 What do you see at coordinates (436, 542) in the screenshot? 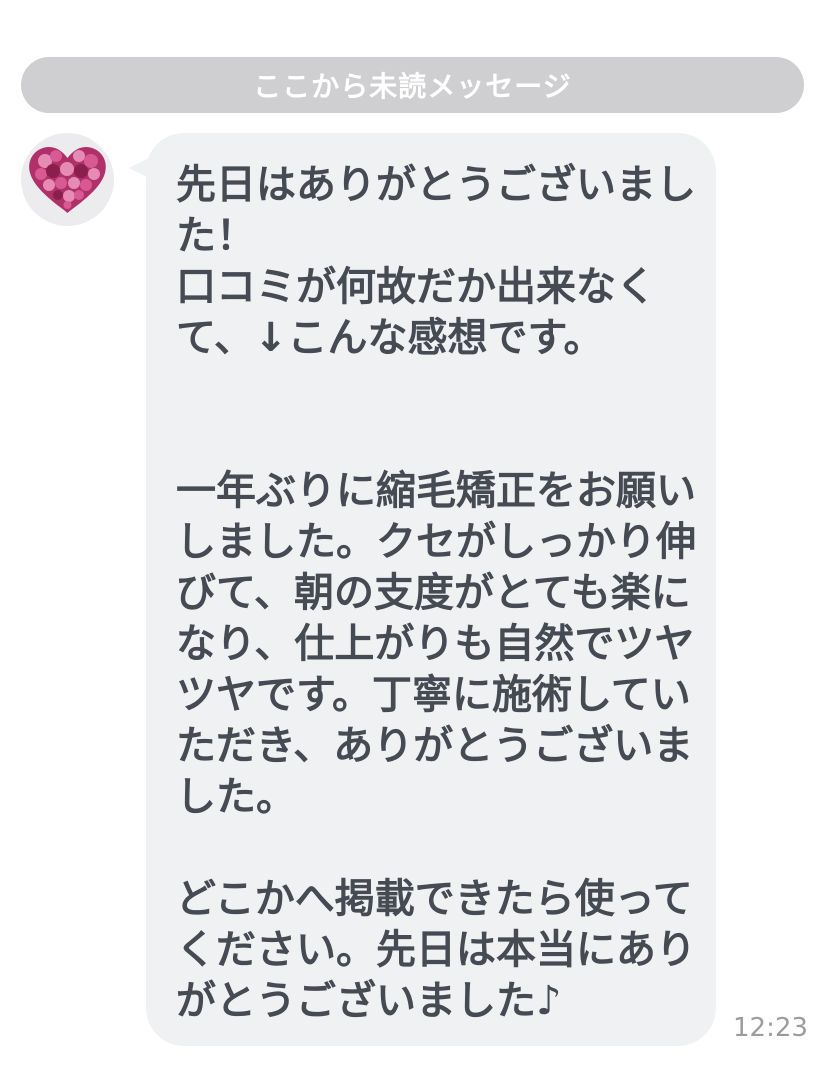
I see `message-line: しました。クセがしっかり伸` at bounding box center [436, 542].